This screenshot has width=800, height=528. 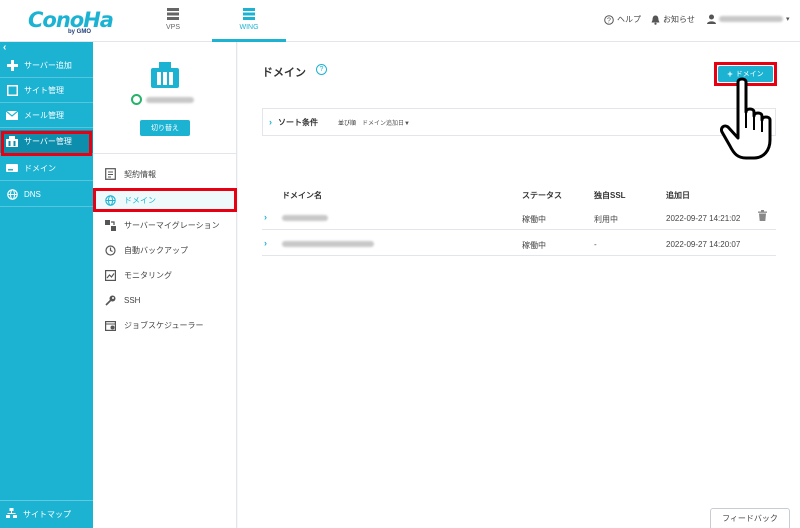 What do you see at coordinates (110, 225) in the screenshot?
I see `migration-icon` at bounding box center [110, 225].